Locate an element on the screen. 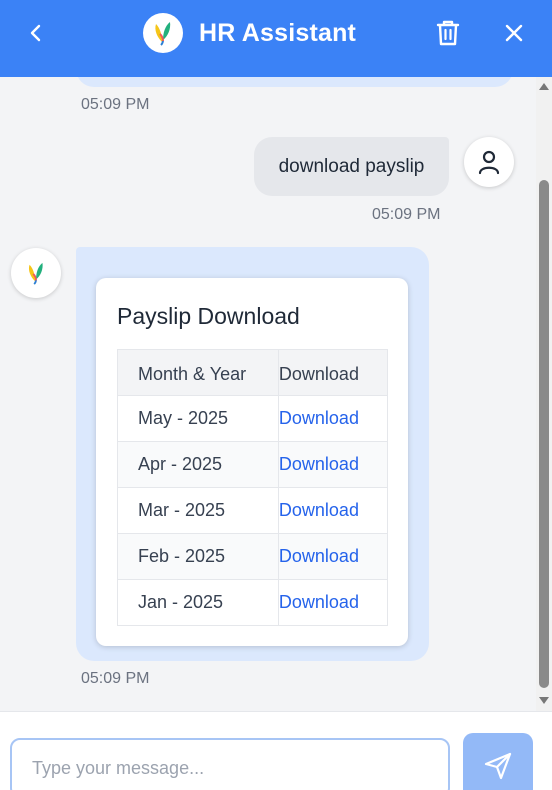 Image resolution: width=552 pixels, height=790 pixels. trash-icon is located at coordinates (448, 33).